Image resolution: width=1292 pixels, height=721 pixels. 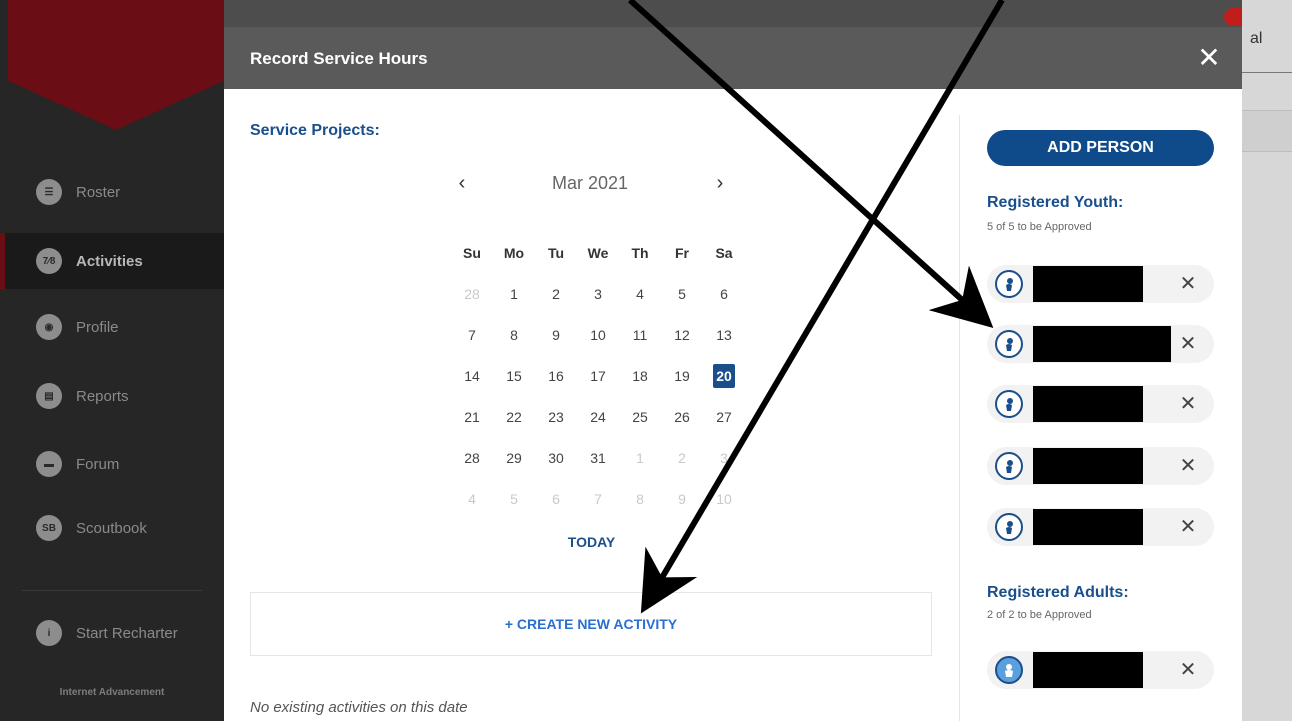 What do you see at coordinates (1039, 227) in the screenshot?
I see `registered-youth-subtitle: 5 of 5 to be Approved` at bounding box center [1039, 227].